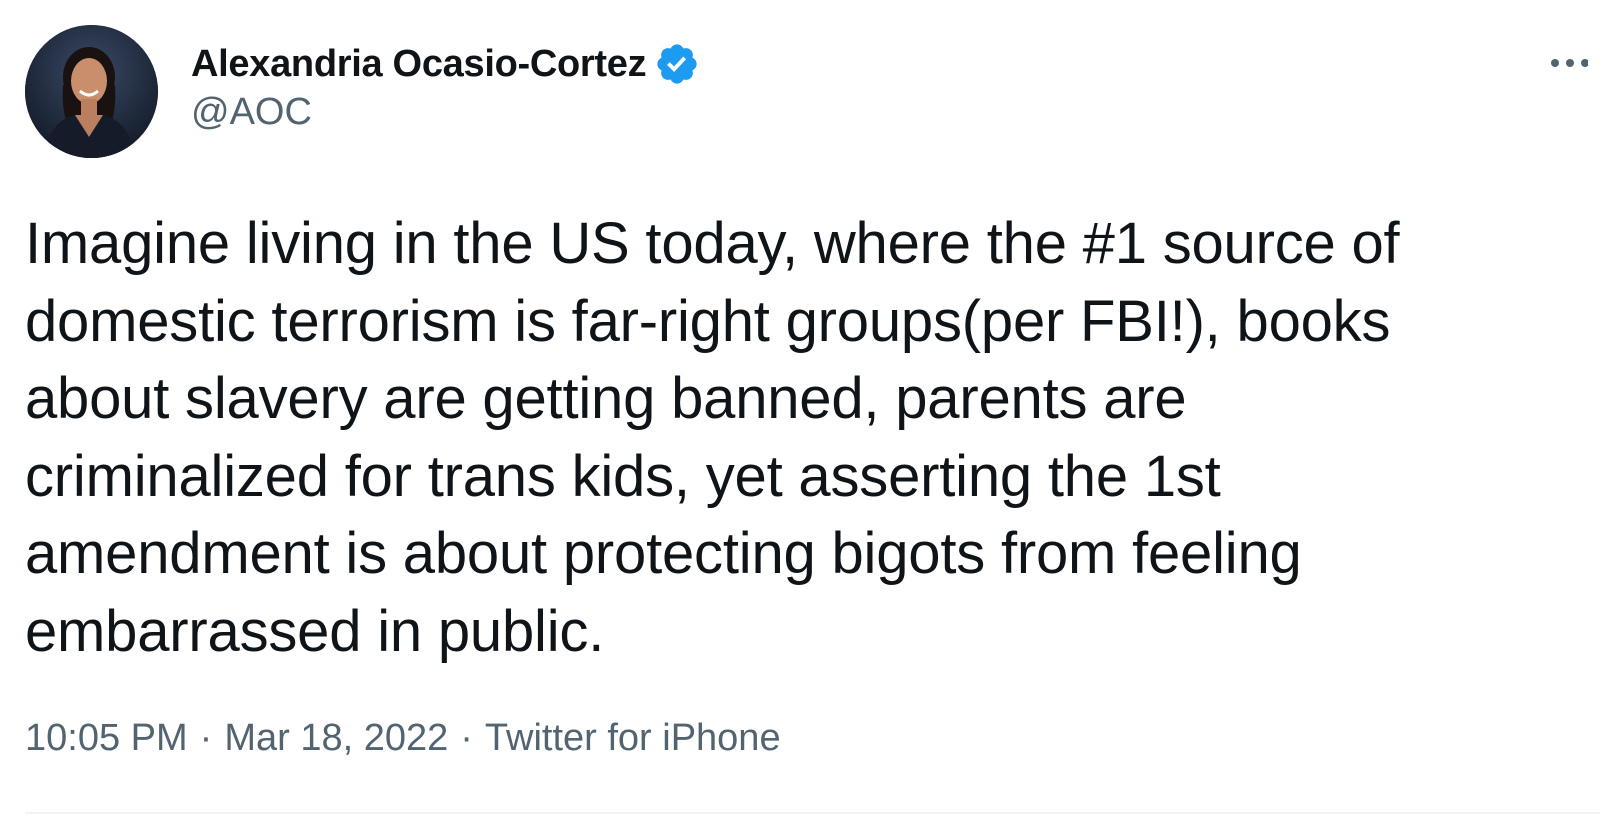  I want to click on avatar-image, so click(91, 91).